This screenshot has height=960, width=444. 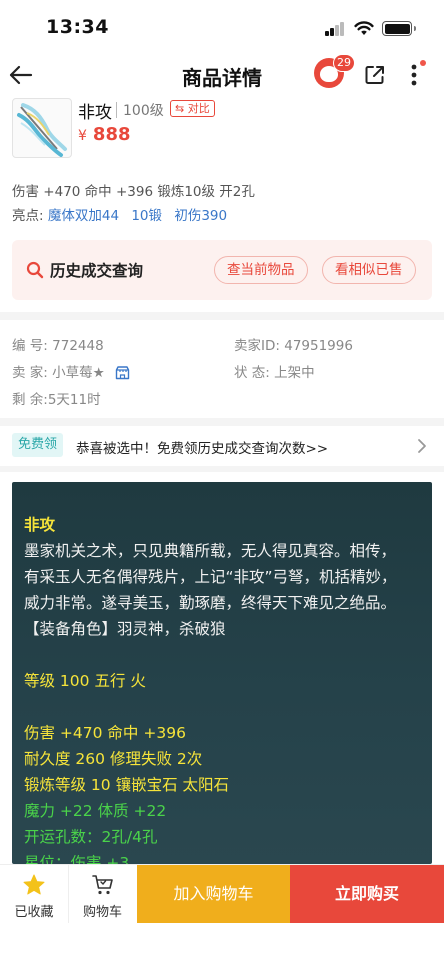 I want to click on product-highlights: 亮点: 魔体双加44 10锻 初伤390, so click(x=123, y=214).